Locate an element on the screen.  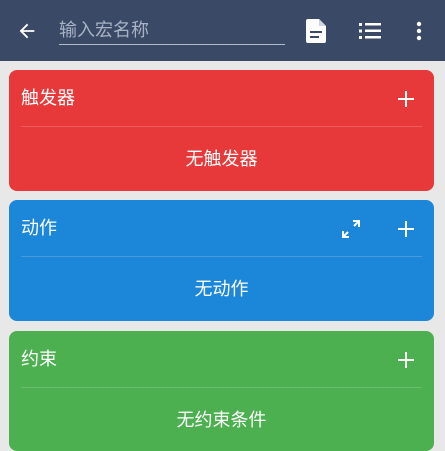
add-constraint-button is located at coordinates (406, 360).